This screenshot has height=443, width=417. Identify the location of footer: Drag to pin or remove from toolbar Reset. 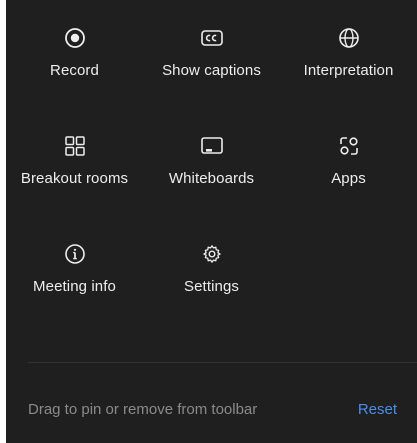
(212, 409).